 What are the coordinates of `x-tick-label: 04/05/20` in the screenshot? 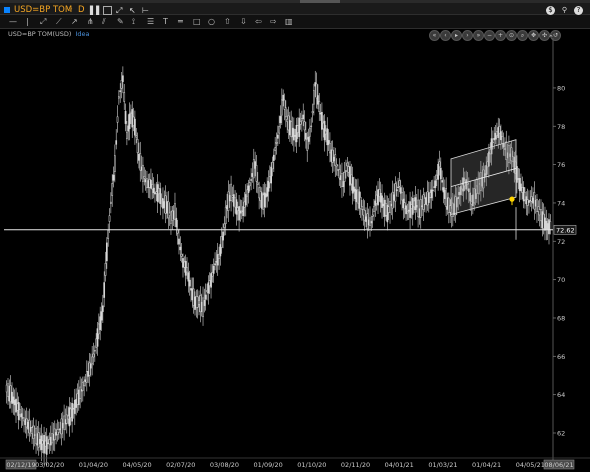 It's located at (136, 465).